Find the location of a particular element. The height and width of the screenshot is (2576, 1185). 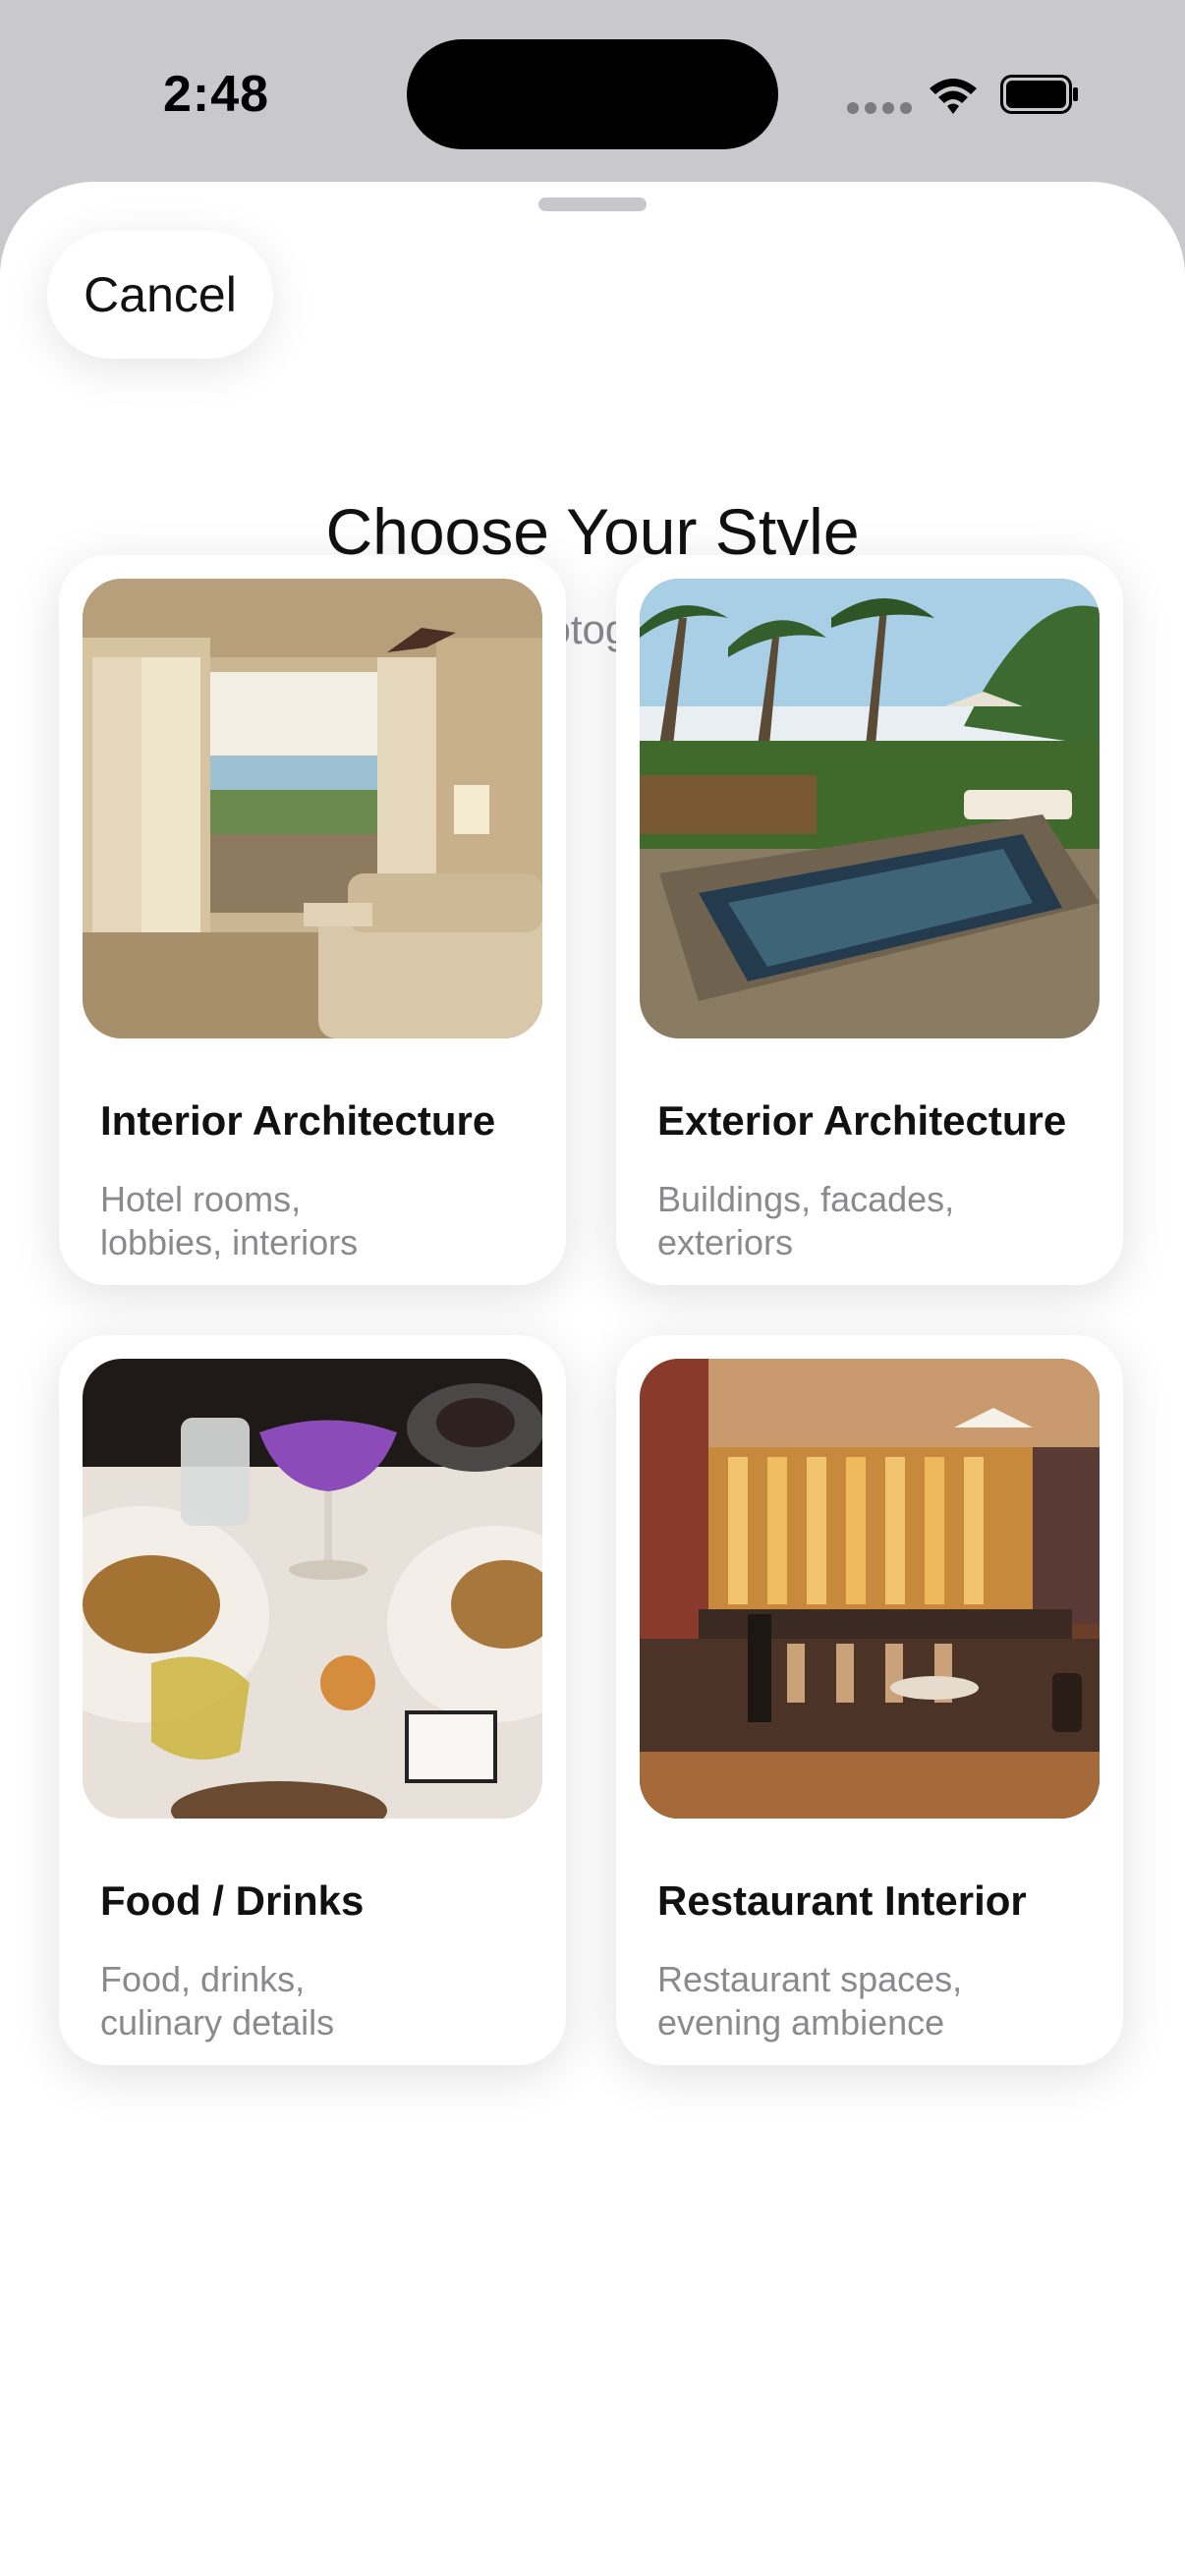

status-bar: 2:48 is located at coordinates (592, 88).